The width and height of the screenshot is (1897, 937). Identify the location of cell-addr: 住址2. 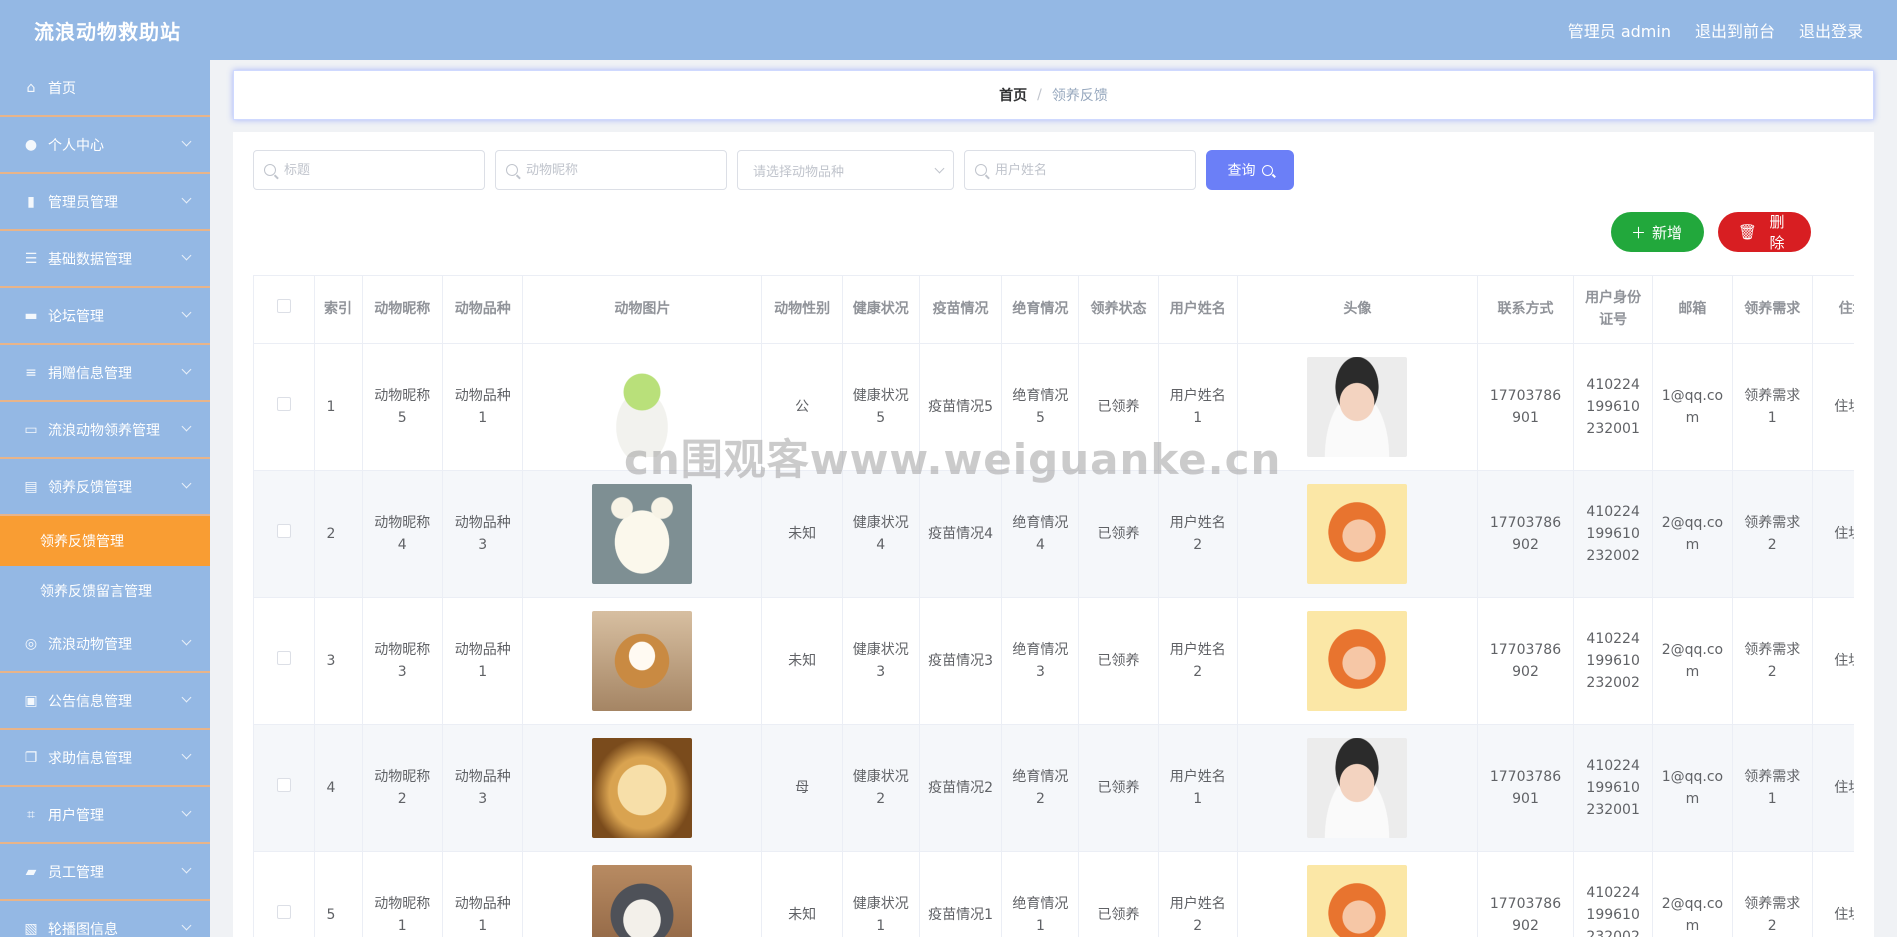
(1833, 894).